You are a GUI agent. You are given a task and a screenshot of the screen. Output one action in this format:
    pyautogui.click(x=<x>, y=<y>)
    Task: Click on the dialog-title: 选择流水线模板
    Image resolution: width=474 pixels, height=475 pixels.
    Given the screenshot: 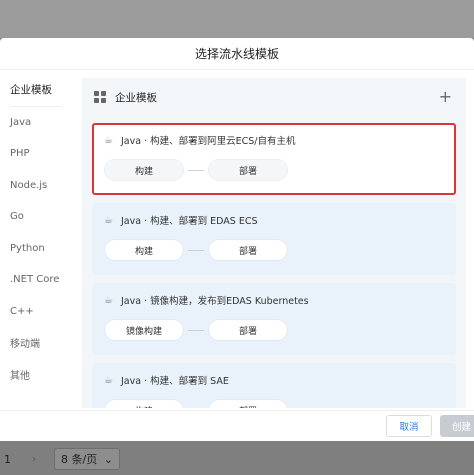 What is the action you would take?
    pyautogui.click(x=237, y=54)
    